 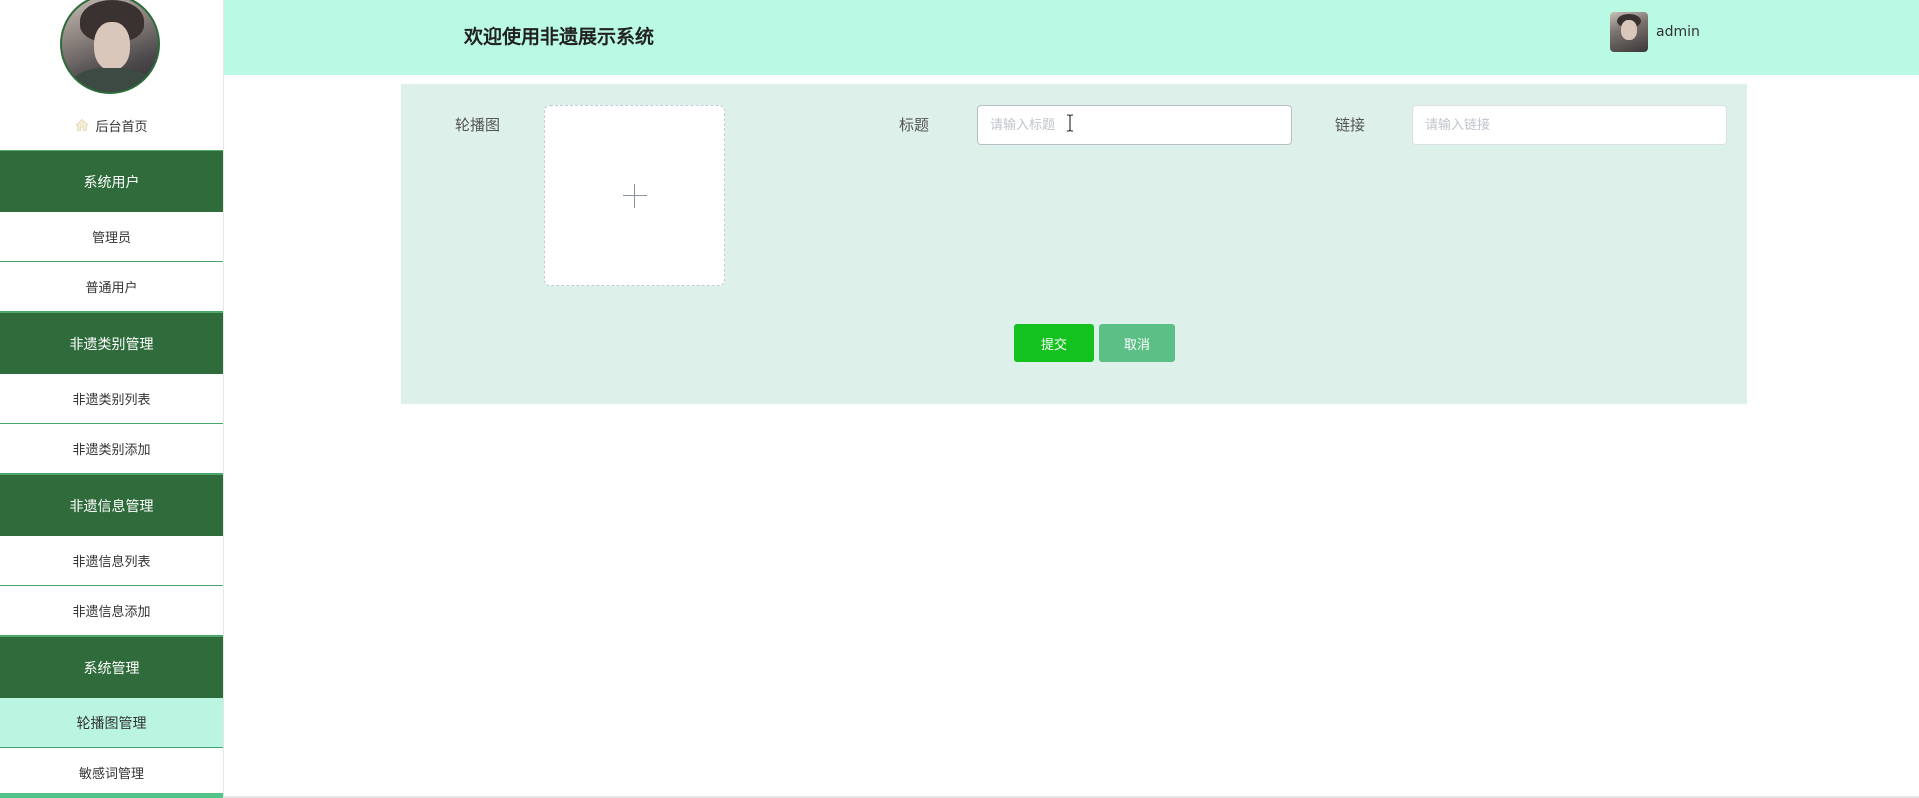 I want to click on sidebar-item-carousel: 轮播图管理, so click(x=111, y=723).